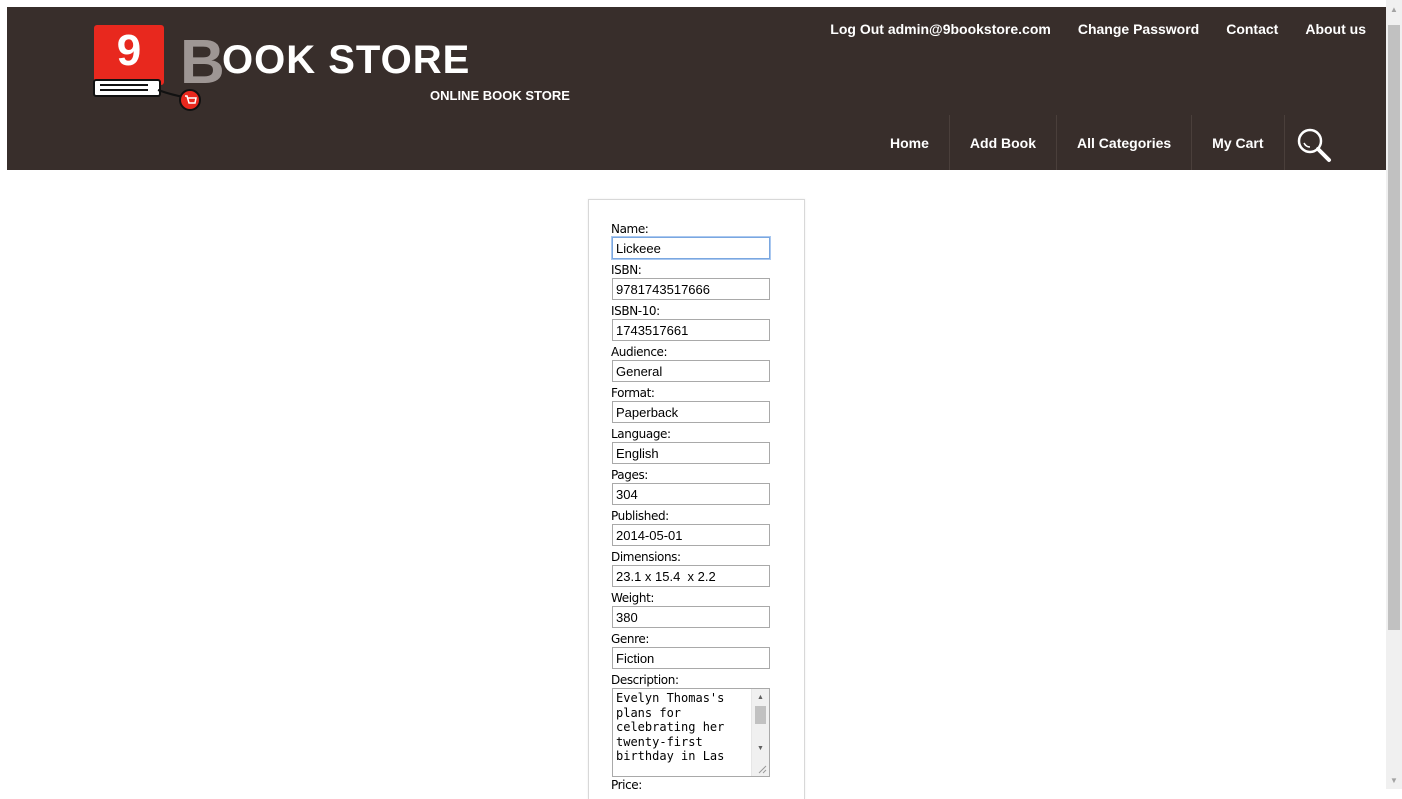  What do you see at coordinates (635, 311) in the screenshot?
I see `isbn10-label: ISBN-10:` at bounding box center [635, 311].